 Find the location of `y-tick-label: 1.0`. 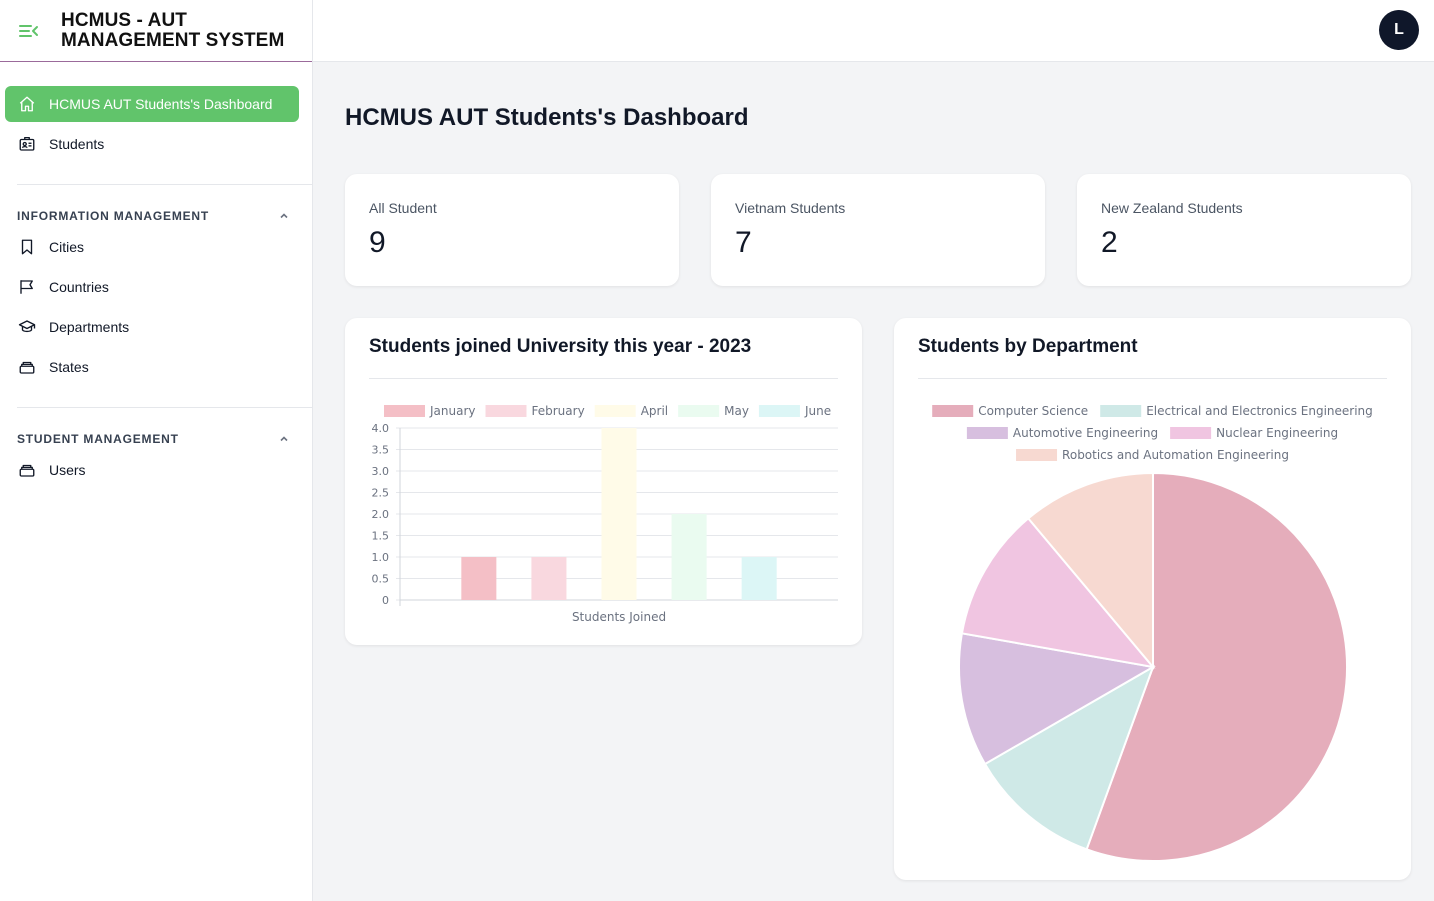

y-tick-label: 1.0 is located at coordinates (381, 557).